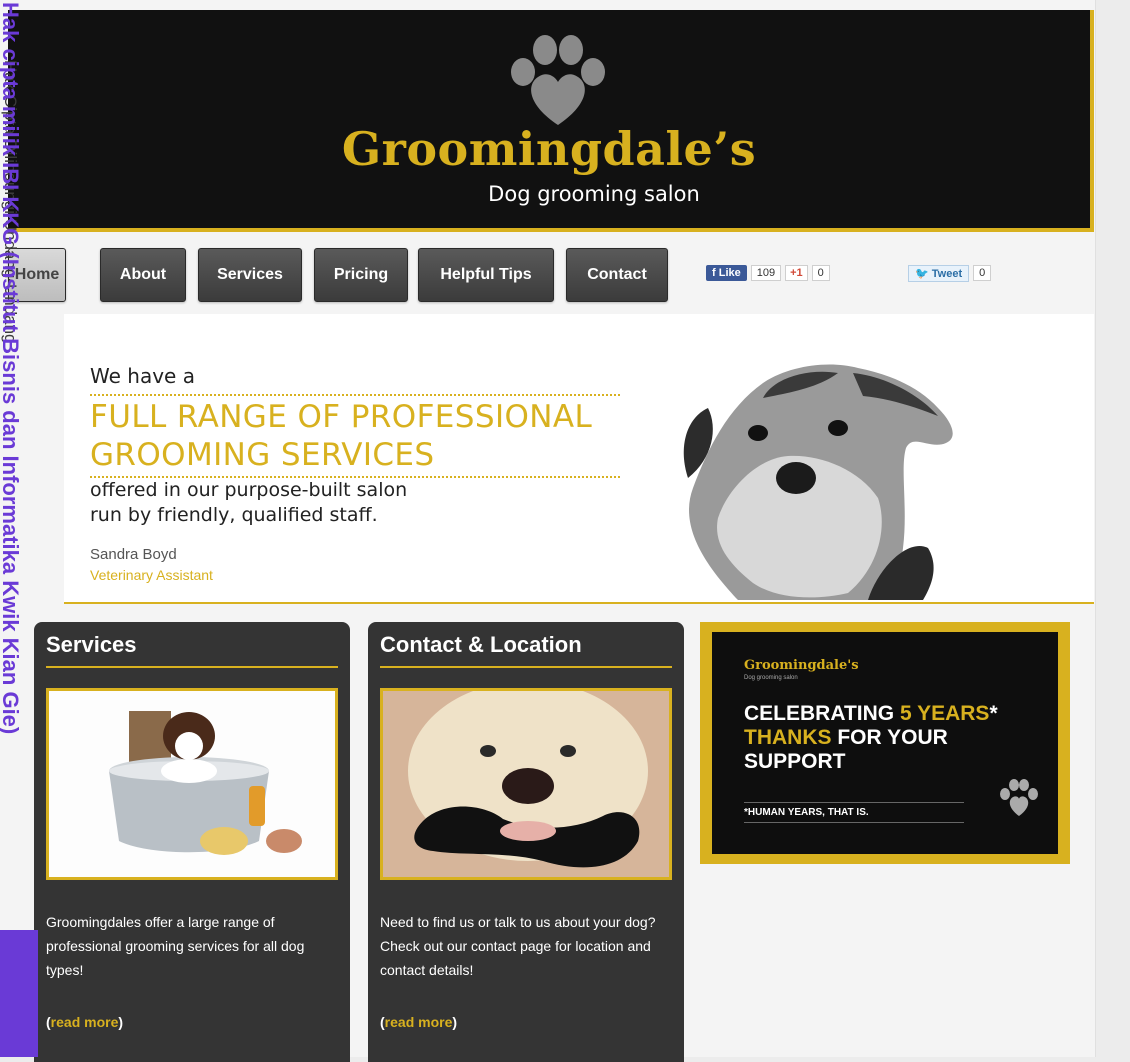 Image resolution: width=1130 pixels, height=1062 pixels. I want to click on twitter-share: 🐦 Tweet 0, so click(950, 273).